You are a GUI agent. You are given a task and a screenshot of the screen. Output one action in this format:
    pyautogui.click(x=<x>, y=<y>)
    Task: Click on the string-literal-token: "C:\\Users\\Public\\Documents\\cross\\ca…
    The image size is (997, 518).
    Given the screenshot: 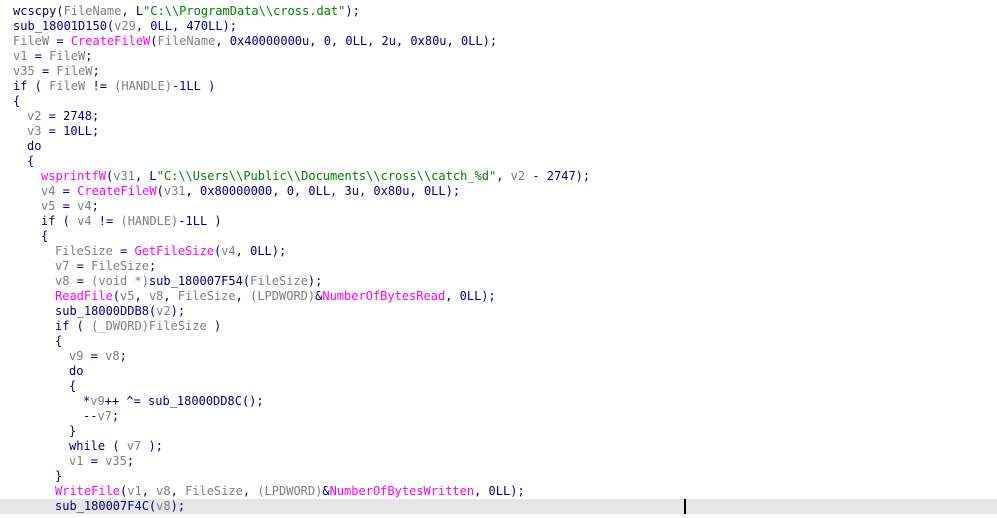 What is the action you would take?
    pyautogui.click(x=327, y=176)
    